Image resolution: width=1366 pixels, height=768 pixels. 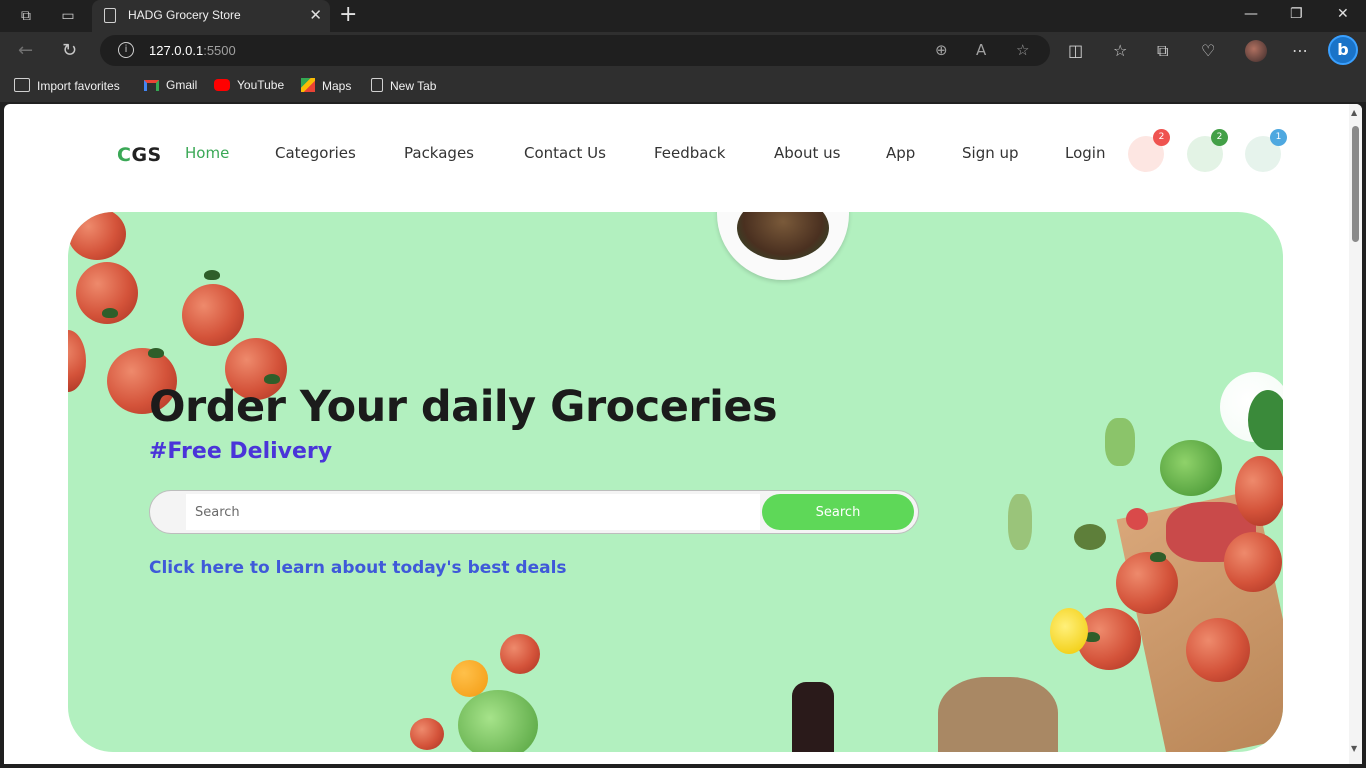 What do you see at coordinates (1120, 51) in the screenshot?
I see `favorites-icon: ☆` at bounding box center [1120, 51].